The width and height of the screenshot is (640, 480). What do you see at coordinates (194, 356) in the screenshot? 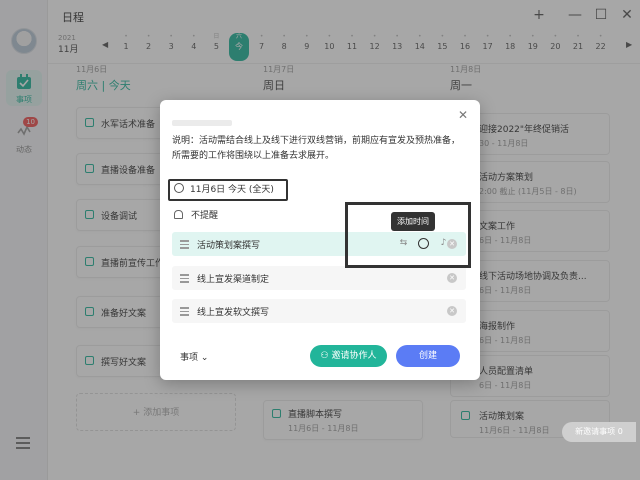
I see `category-dropdown: 事项 ⌄` at bounding box center [194, 356].